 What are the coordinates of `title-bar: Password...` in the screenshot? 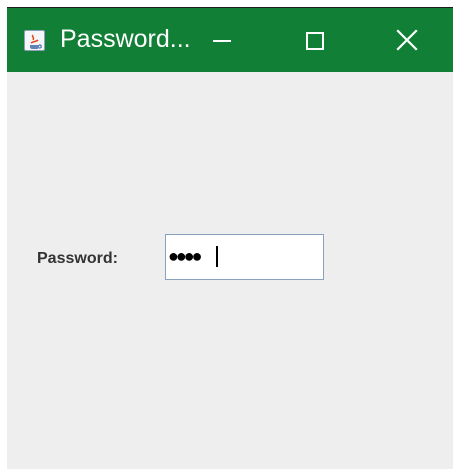 It's located at (230, 40).